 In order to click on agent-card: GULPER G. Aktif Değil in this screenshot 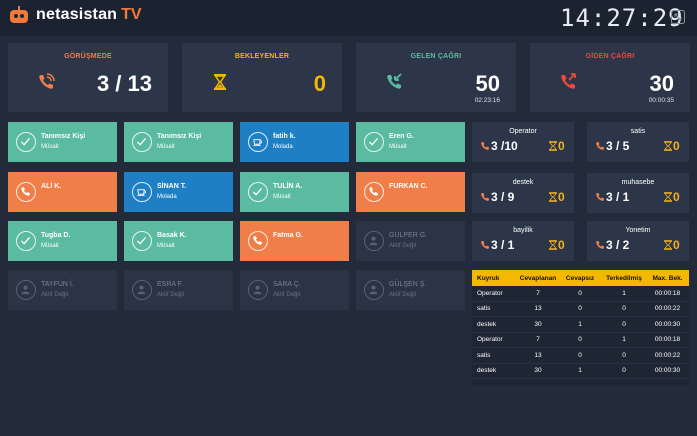, I will do `click(410, 241)`.